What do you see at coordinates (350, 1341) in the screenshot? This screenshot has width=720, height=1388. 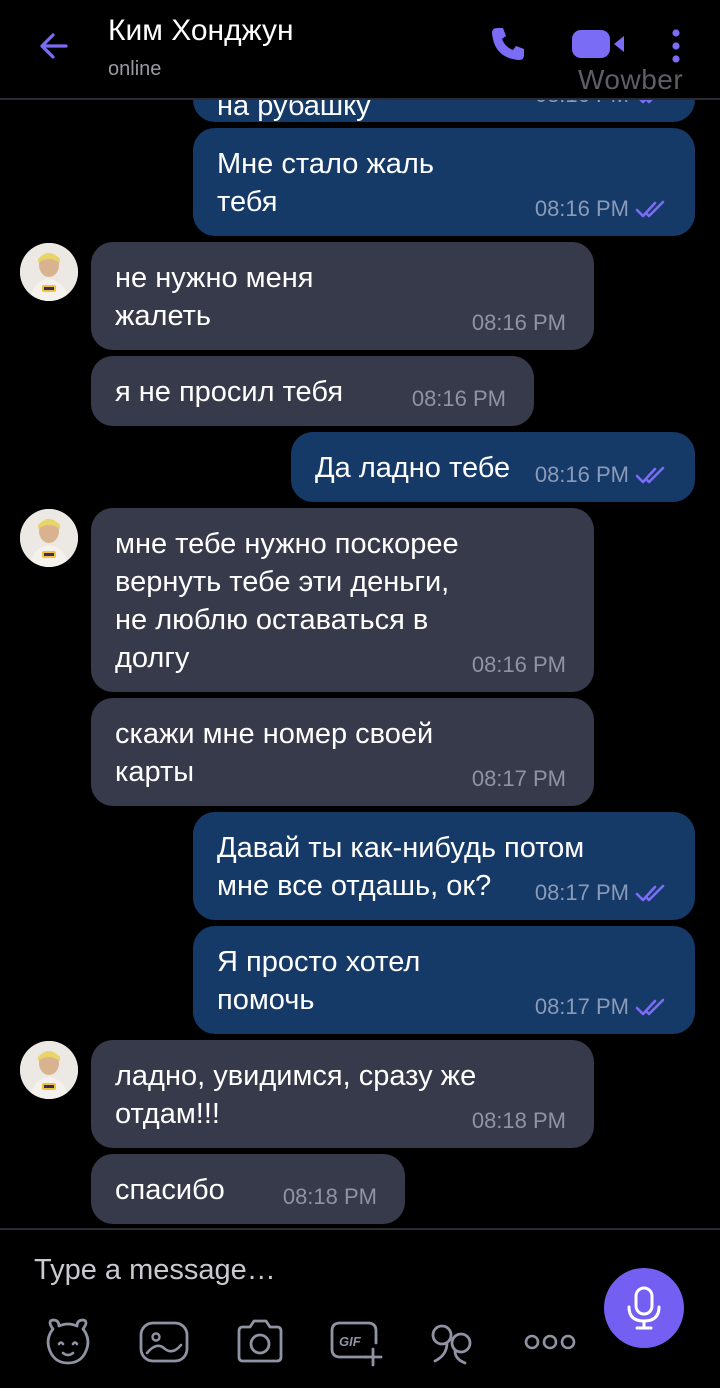 I see `svg-text: GIF` at bounding box center [350, 1341].